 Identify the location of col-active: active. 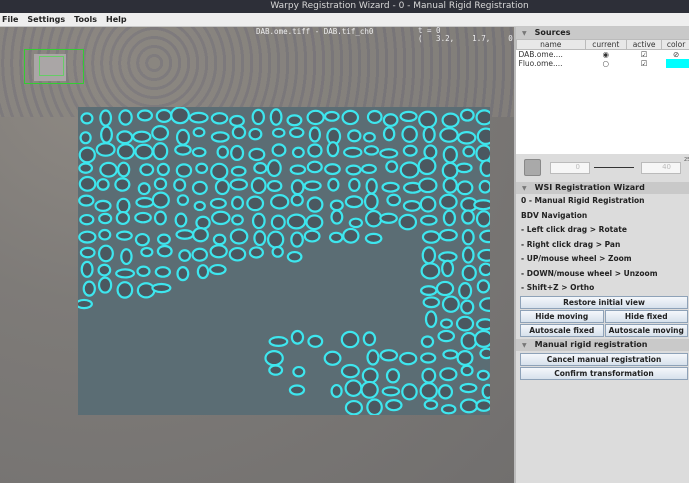
(644, 44).